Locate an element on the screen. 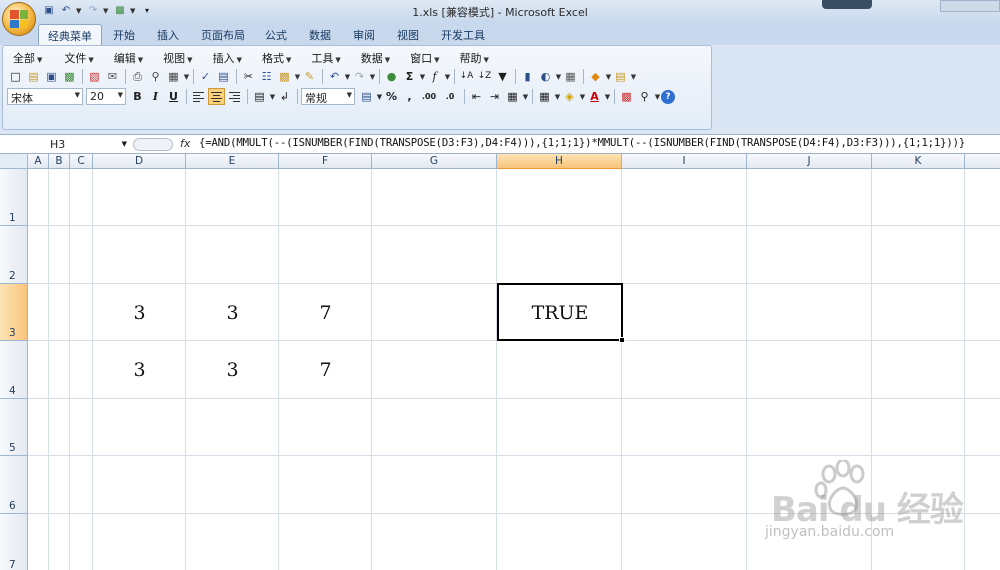 Image resolution: width=1000 pixels, height=570 pixels. row-header-1: 1 is located at coordinates (14, 197).